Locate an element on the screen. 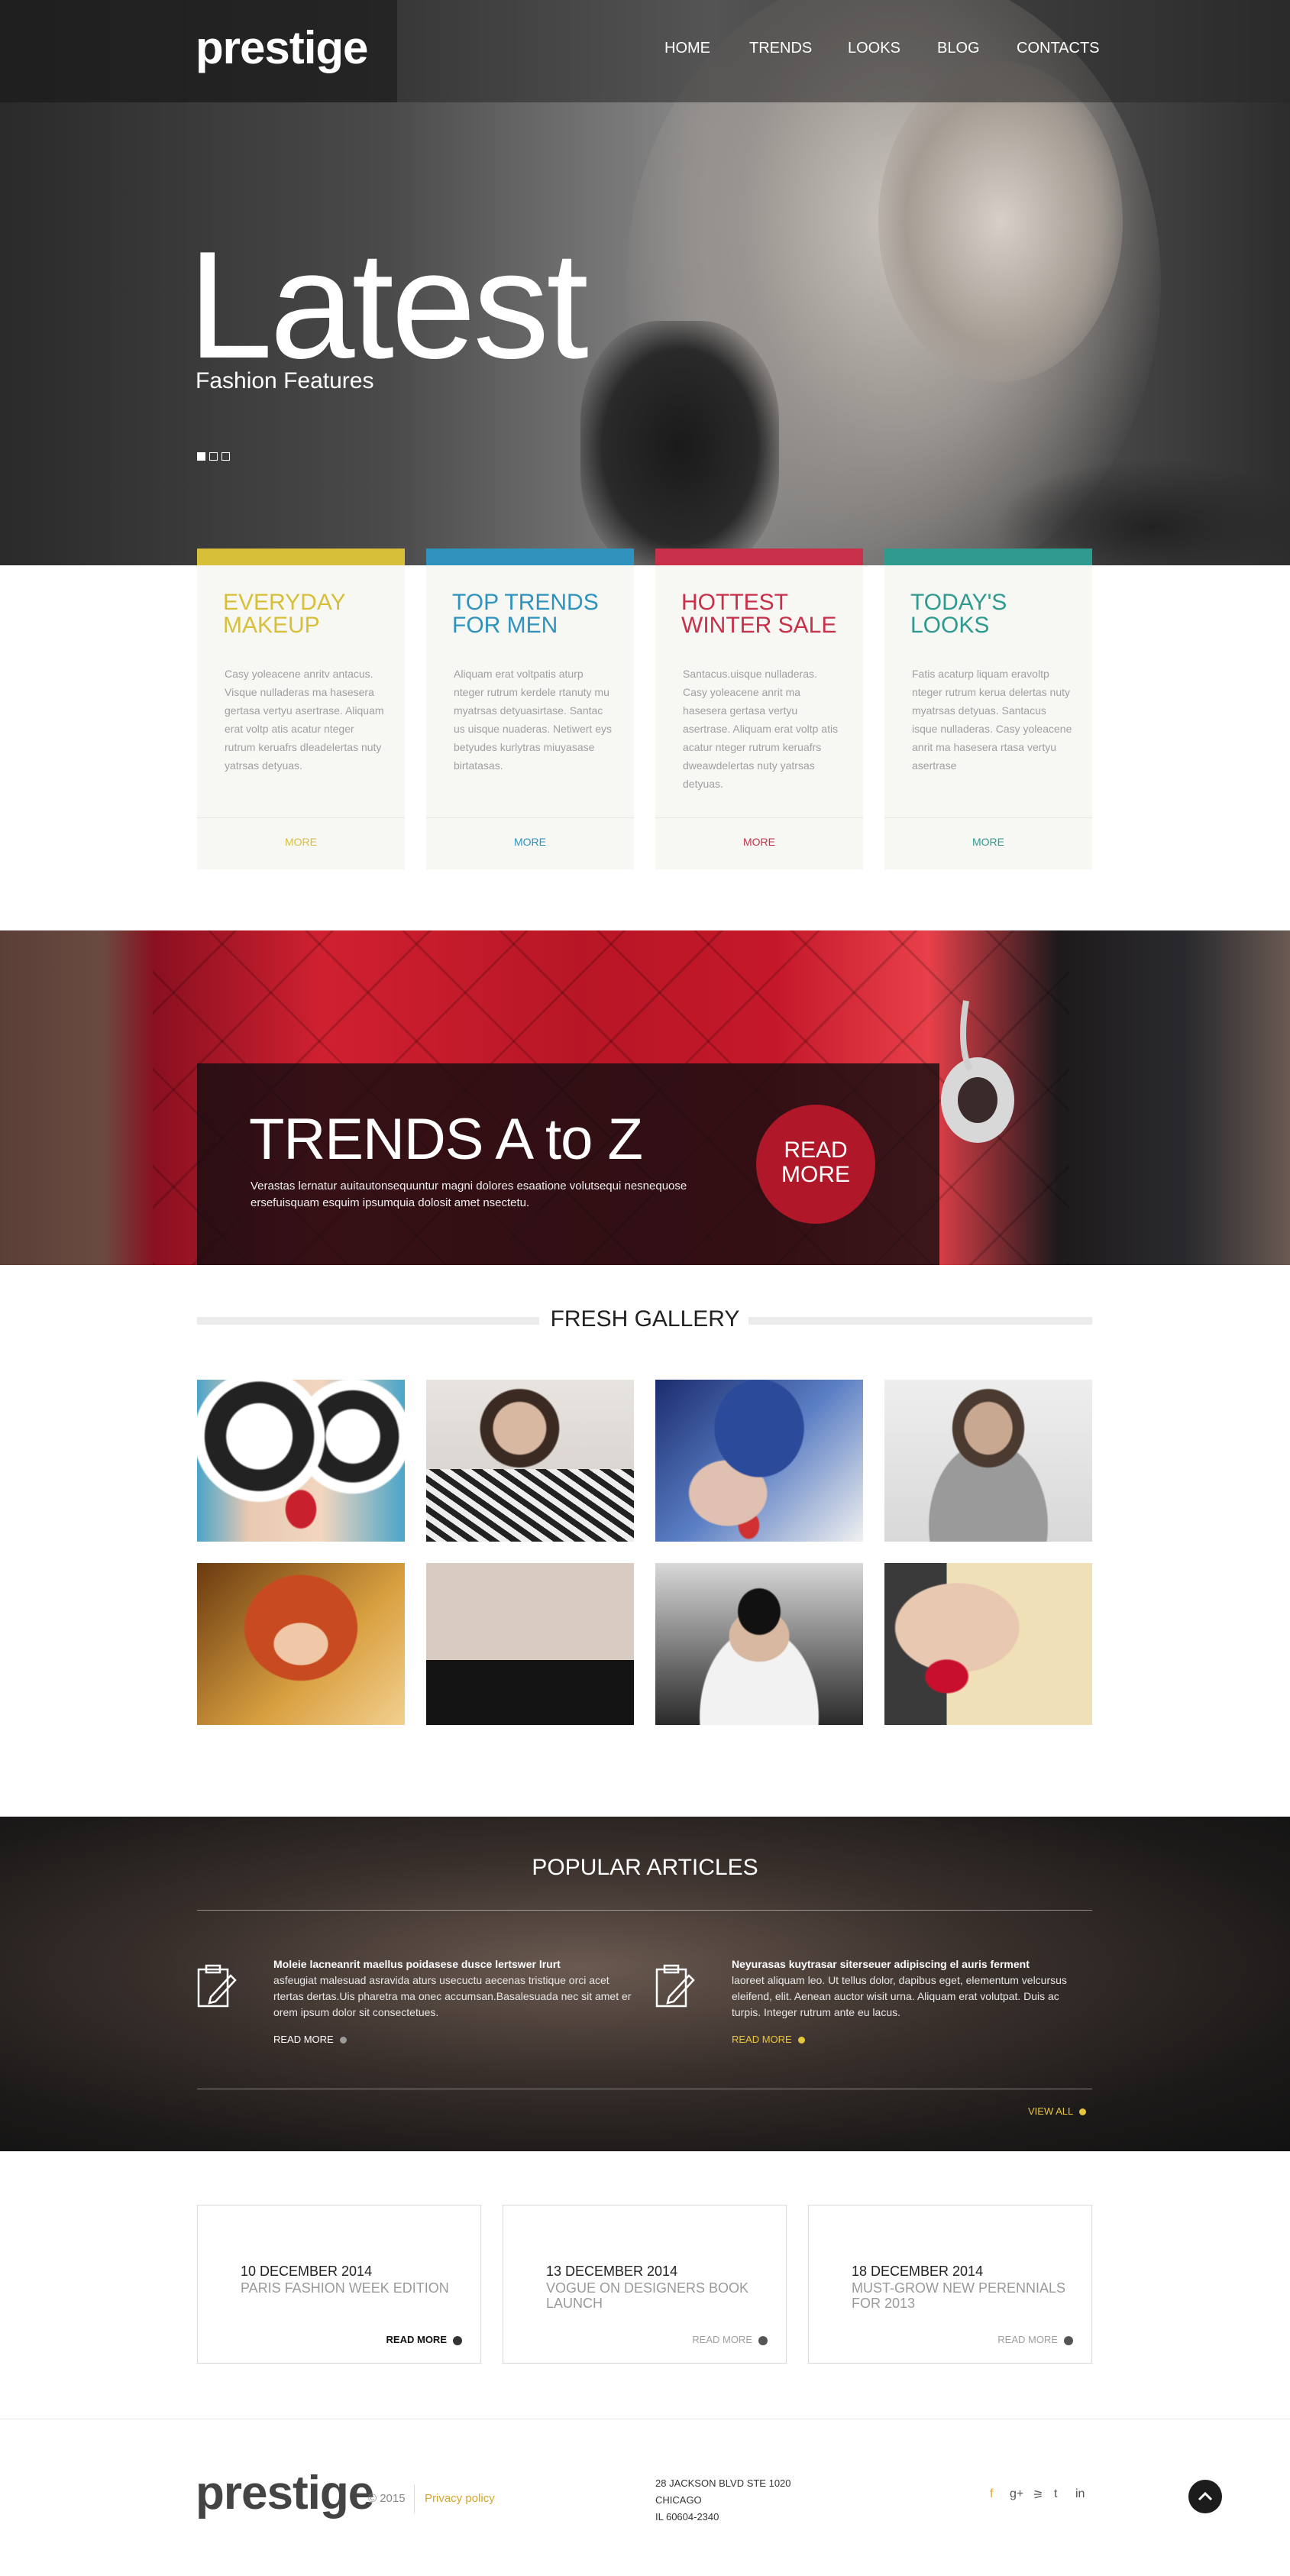  gallery-title: FRESH GALLERY is located at coordinates (645, 1319).